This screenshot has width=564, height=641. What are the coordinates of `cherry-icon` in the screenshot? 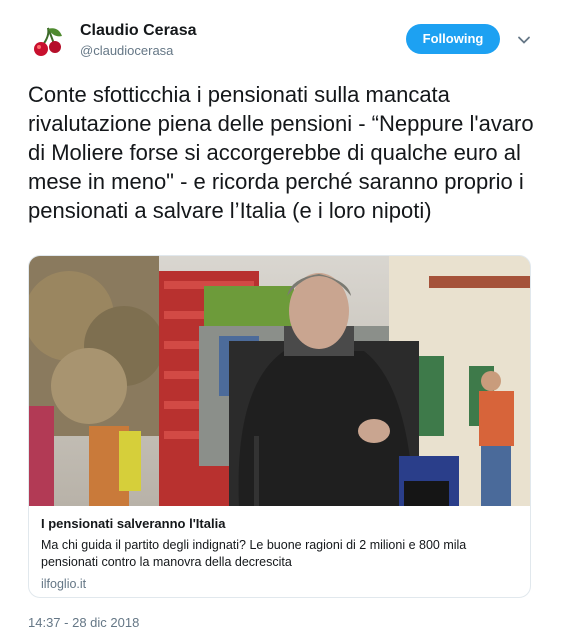 It's located at (48, 41).